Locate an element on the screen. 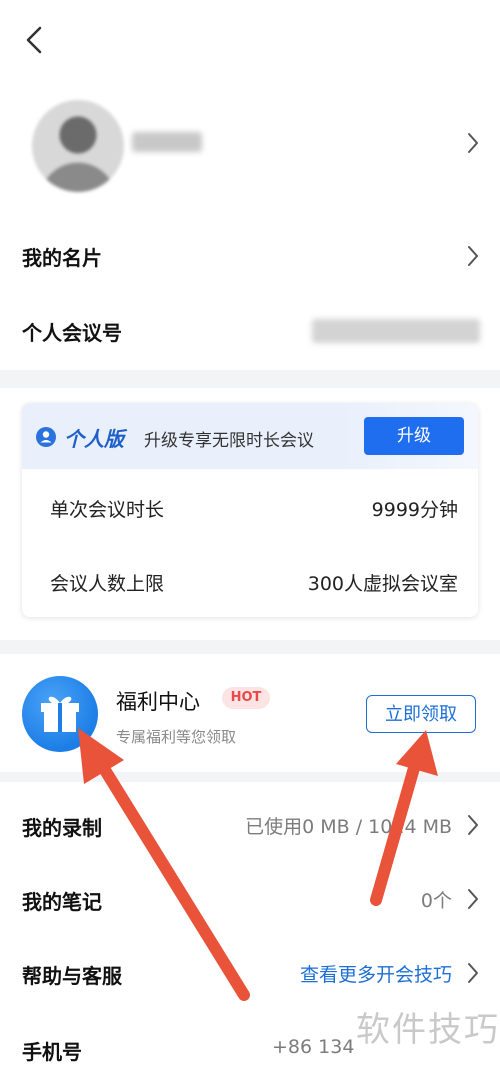 The width and height of the screenshot is (500, 1065). my-recordings-row: 我的录制 已使用0 MB / 1024 MB is located at coordinates (250, 825).